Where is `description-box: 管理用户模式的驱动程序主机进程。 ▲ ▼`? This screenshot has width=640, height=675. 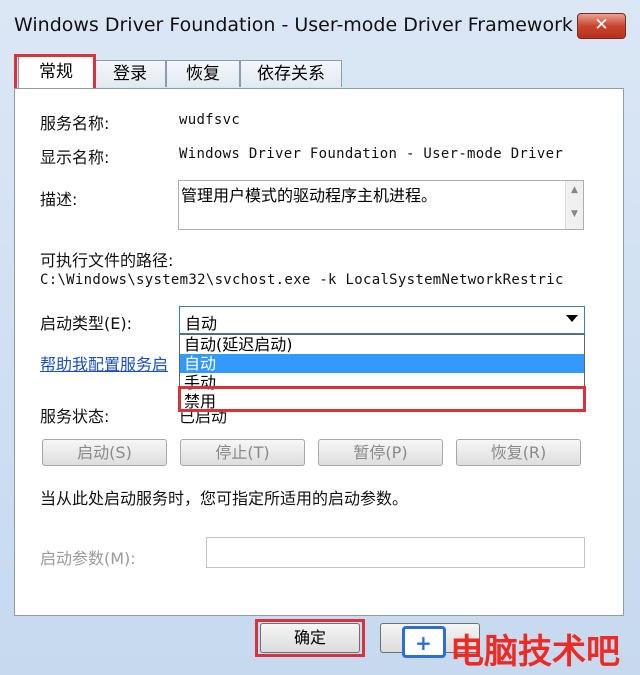 description-box: 管理用户模式的驱动程序主机进程。 ▲ ▼ is located at coordinates (381, 205).